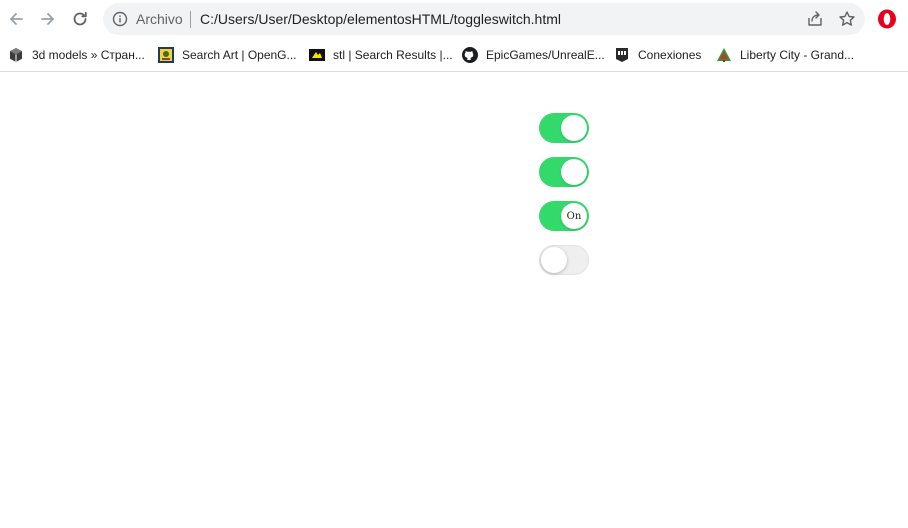  I want to click on toggle-on-label: On, so click(574, 216).